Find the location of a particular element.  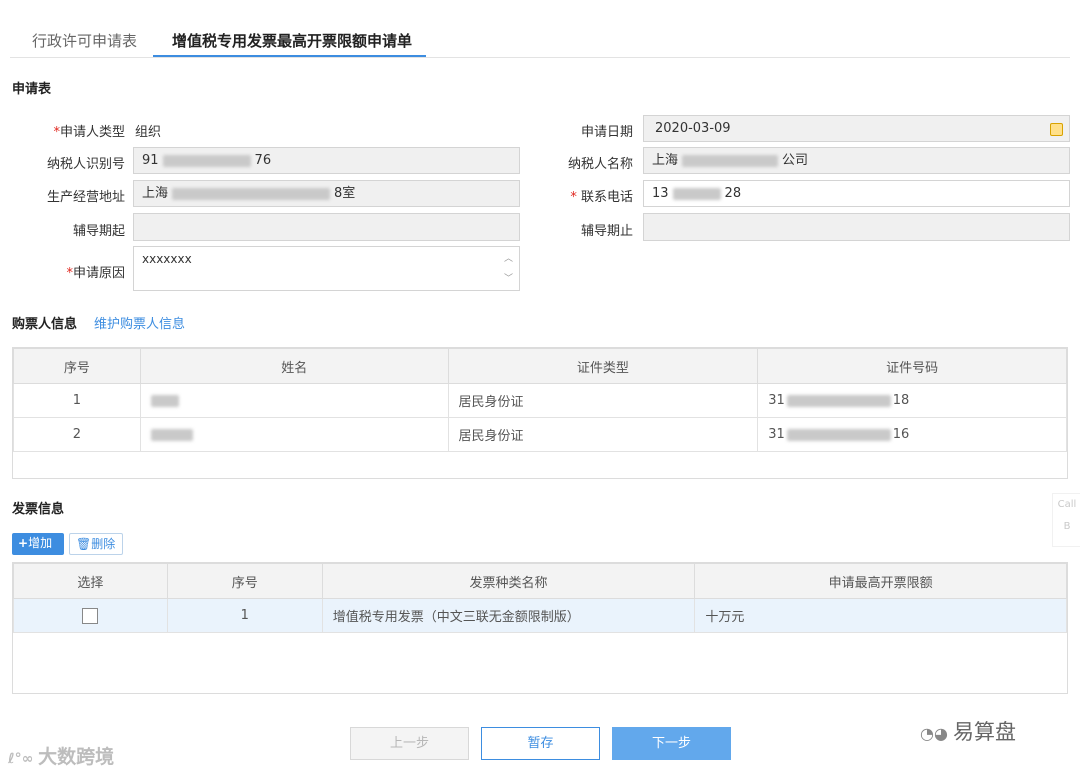

guidance-end-label: 辅导期止 is located at coordinates (606, 231).